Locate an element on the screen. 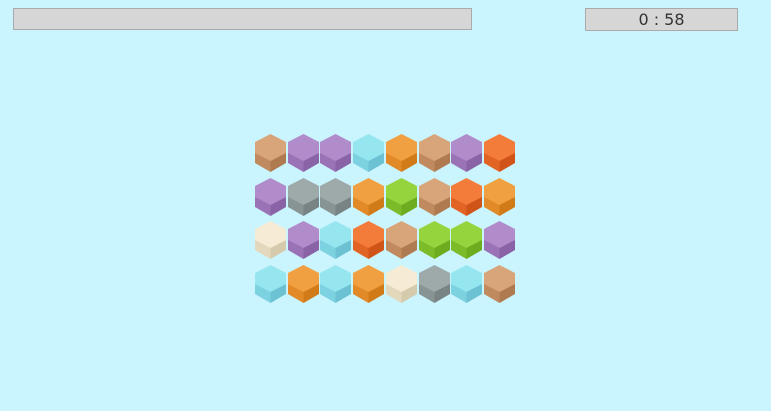  progress-bar is located at coordinates (242, 19).